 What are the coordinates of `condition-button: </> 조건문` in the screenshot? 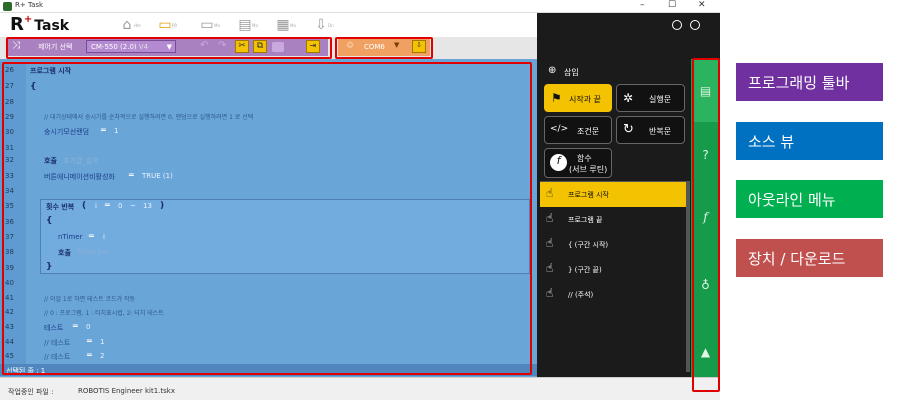 It's located at (578, 130).